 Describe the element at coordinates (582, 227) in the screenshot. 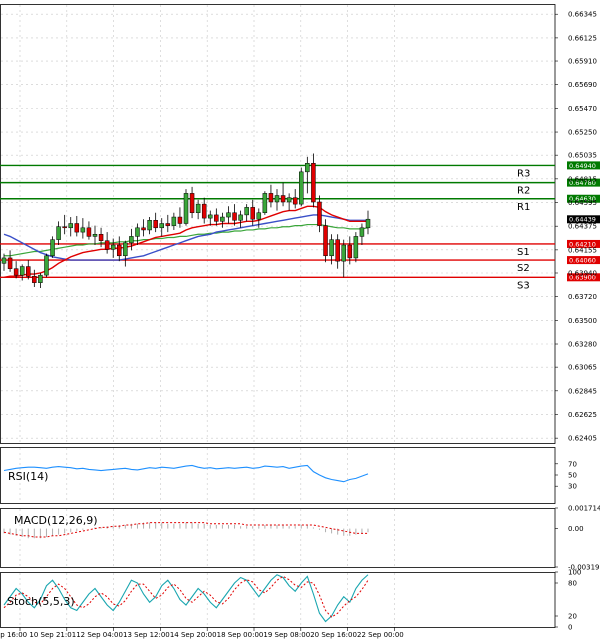

I see `price-tick-label: 0.64375` at that location.